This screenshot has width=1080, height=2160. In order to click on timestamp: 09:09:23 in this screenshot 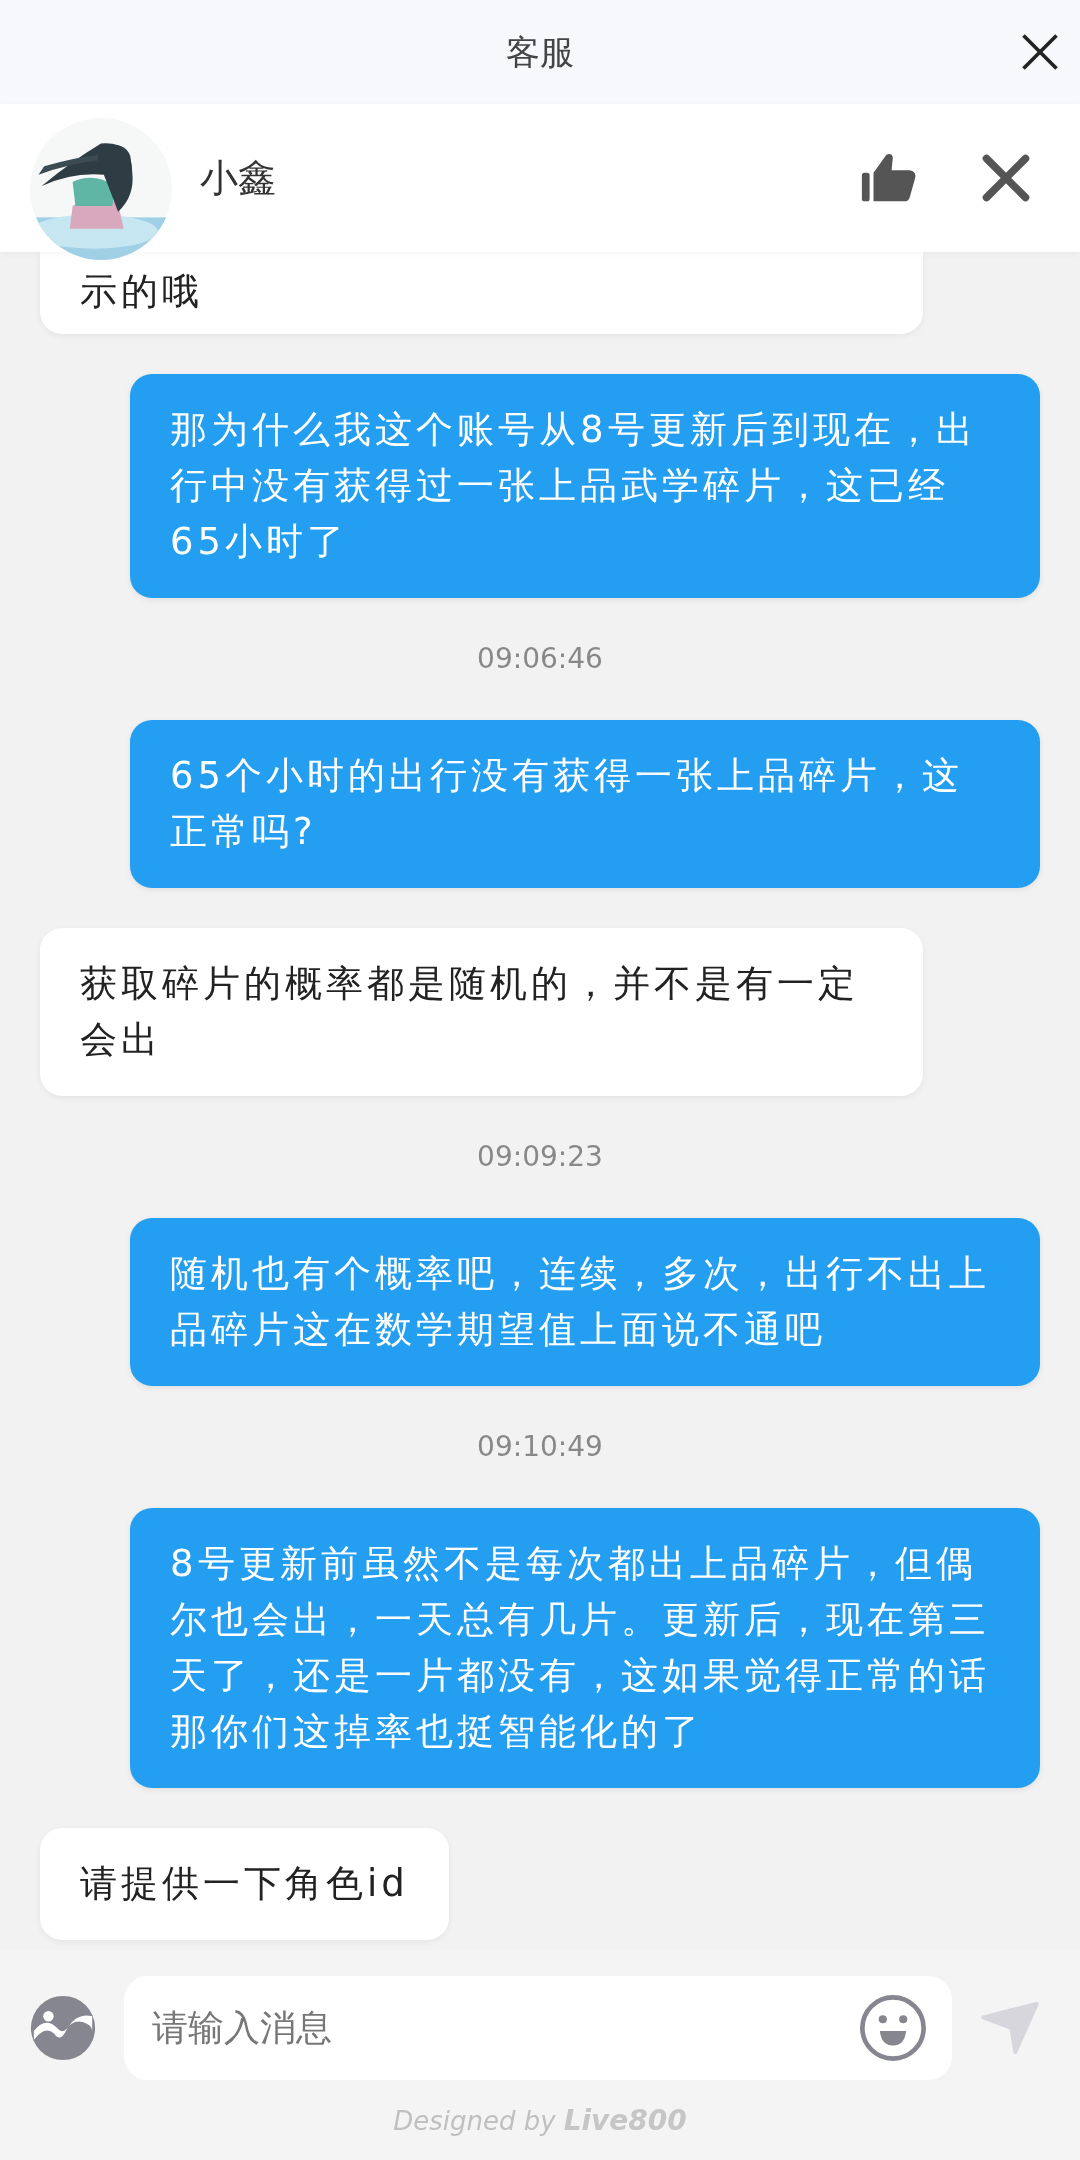, I will do `click(540, 1157)`.